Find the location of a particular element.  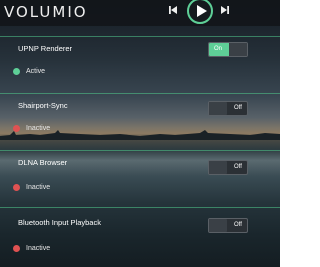

plugin-name: Bluetooth Input Playback is located at coordinates (59, 222).